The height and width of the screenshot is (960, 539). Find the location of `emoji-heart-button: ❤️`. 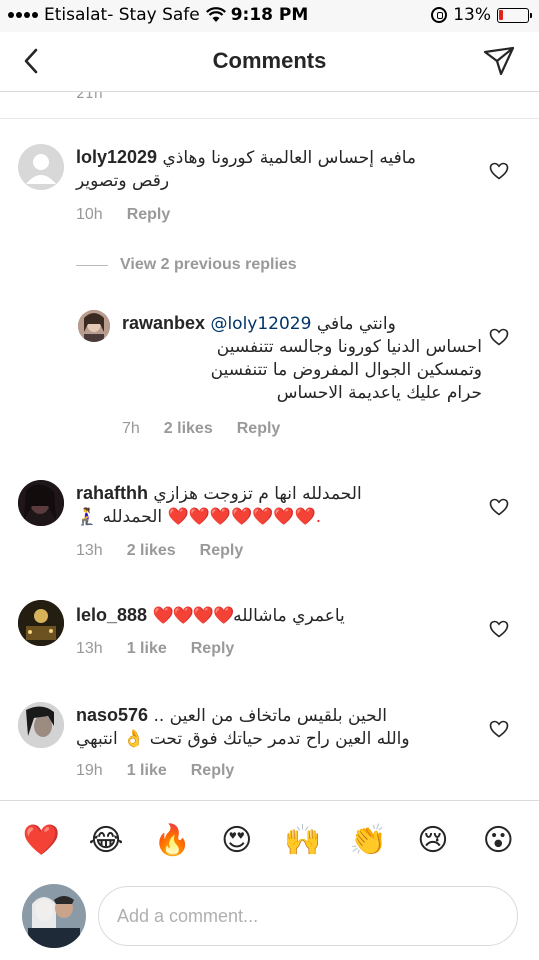

emoji-heart-button: ❤️ is located at coordinates (41, 841).